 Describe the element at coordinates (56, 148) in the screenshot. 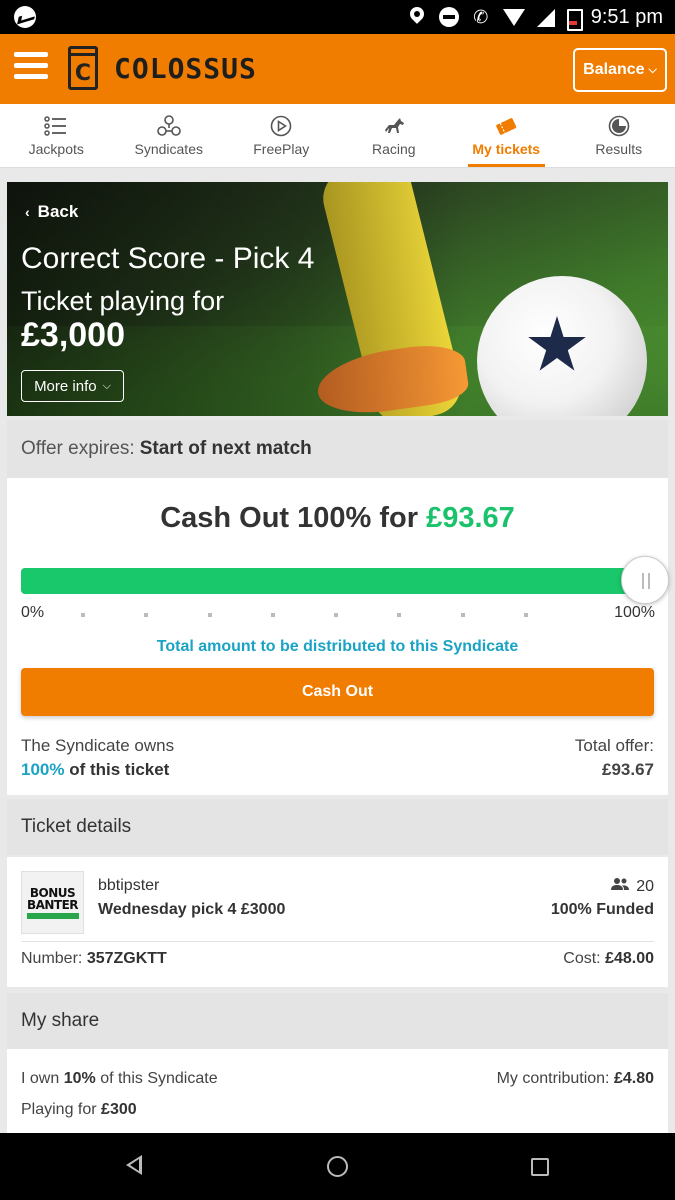

I see `tab-label: Jackpots` at that location.